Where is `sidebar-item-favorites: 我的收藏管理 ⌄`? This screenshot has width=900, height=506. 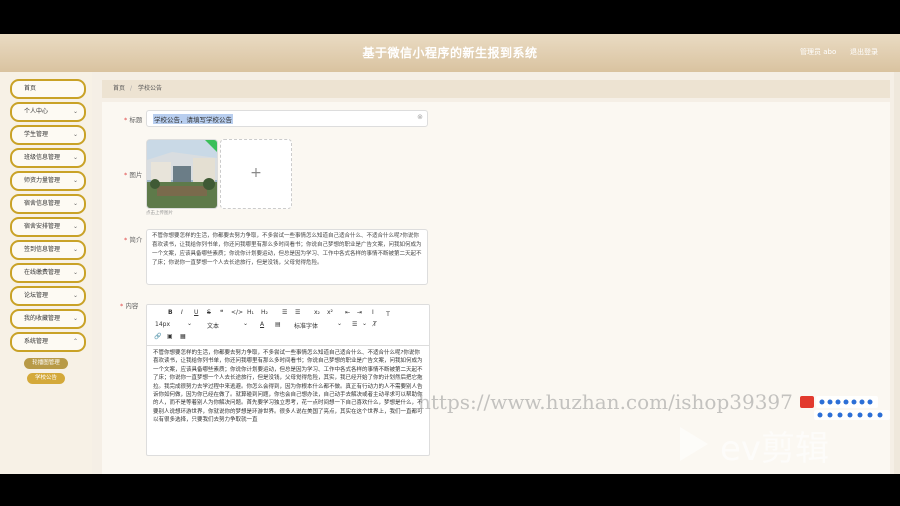
sidebar-item-favorites: 我的收藏管理 ⌄ is located at coordinates (48, 319).